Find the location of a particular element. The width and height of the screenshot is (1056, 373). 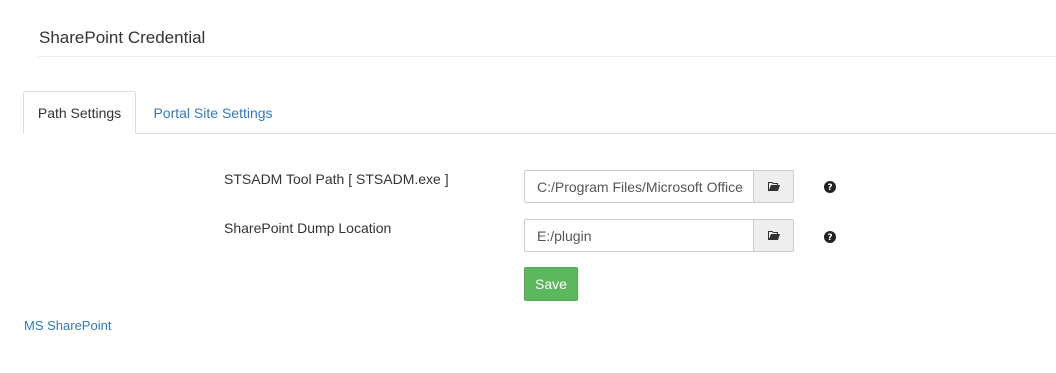

tab-path-settings: Path Settings is located at coordinates (79, 112).